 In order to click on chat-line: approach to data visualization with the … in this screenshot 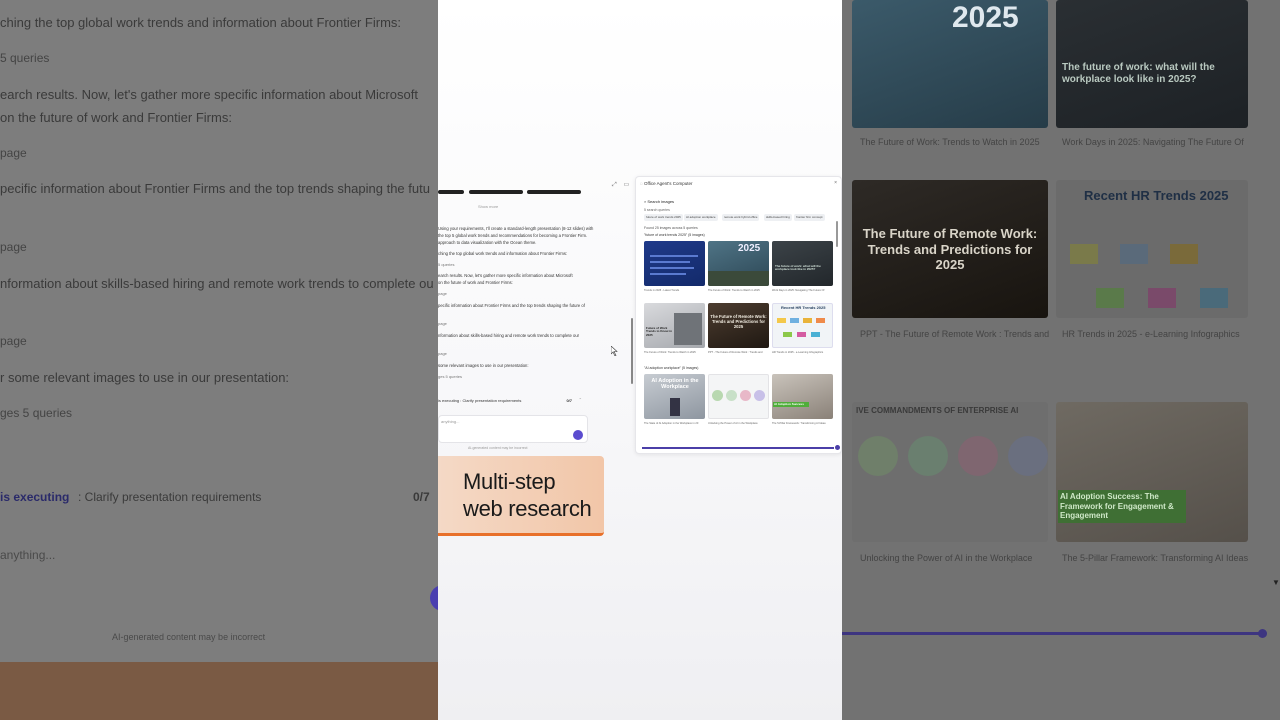, I will do `click(487, 242)`.